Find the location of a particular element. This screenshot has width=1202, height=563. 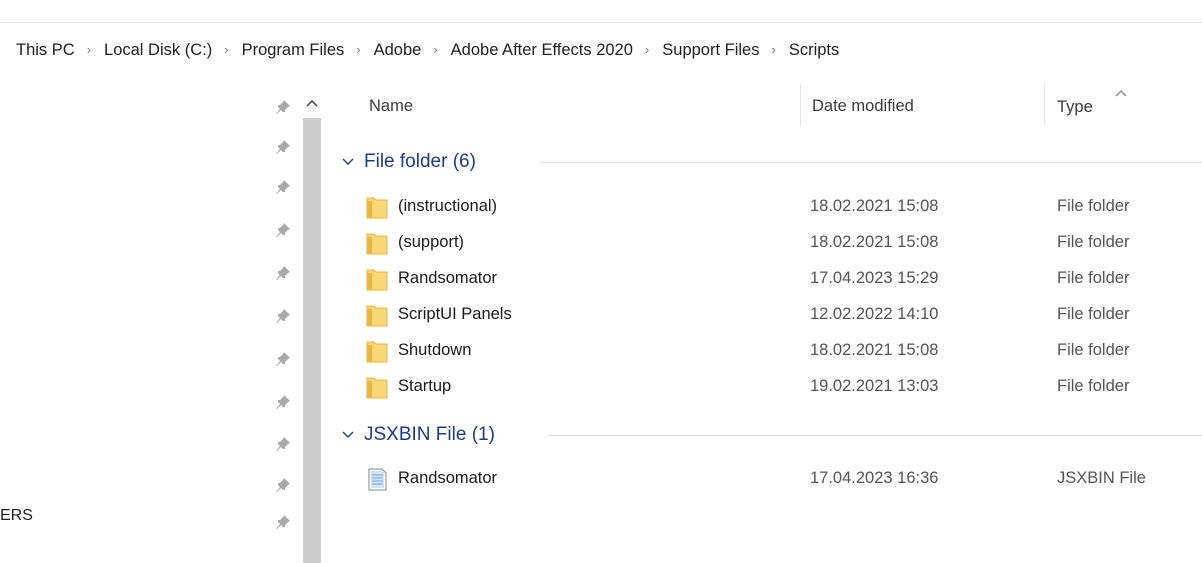

toolbar-divider is located at coordinates (601, 22).